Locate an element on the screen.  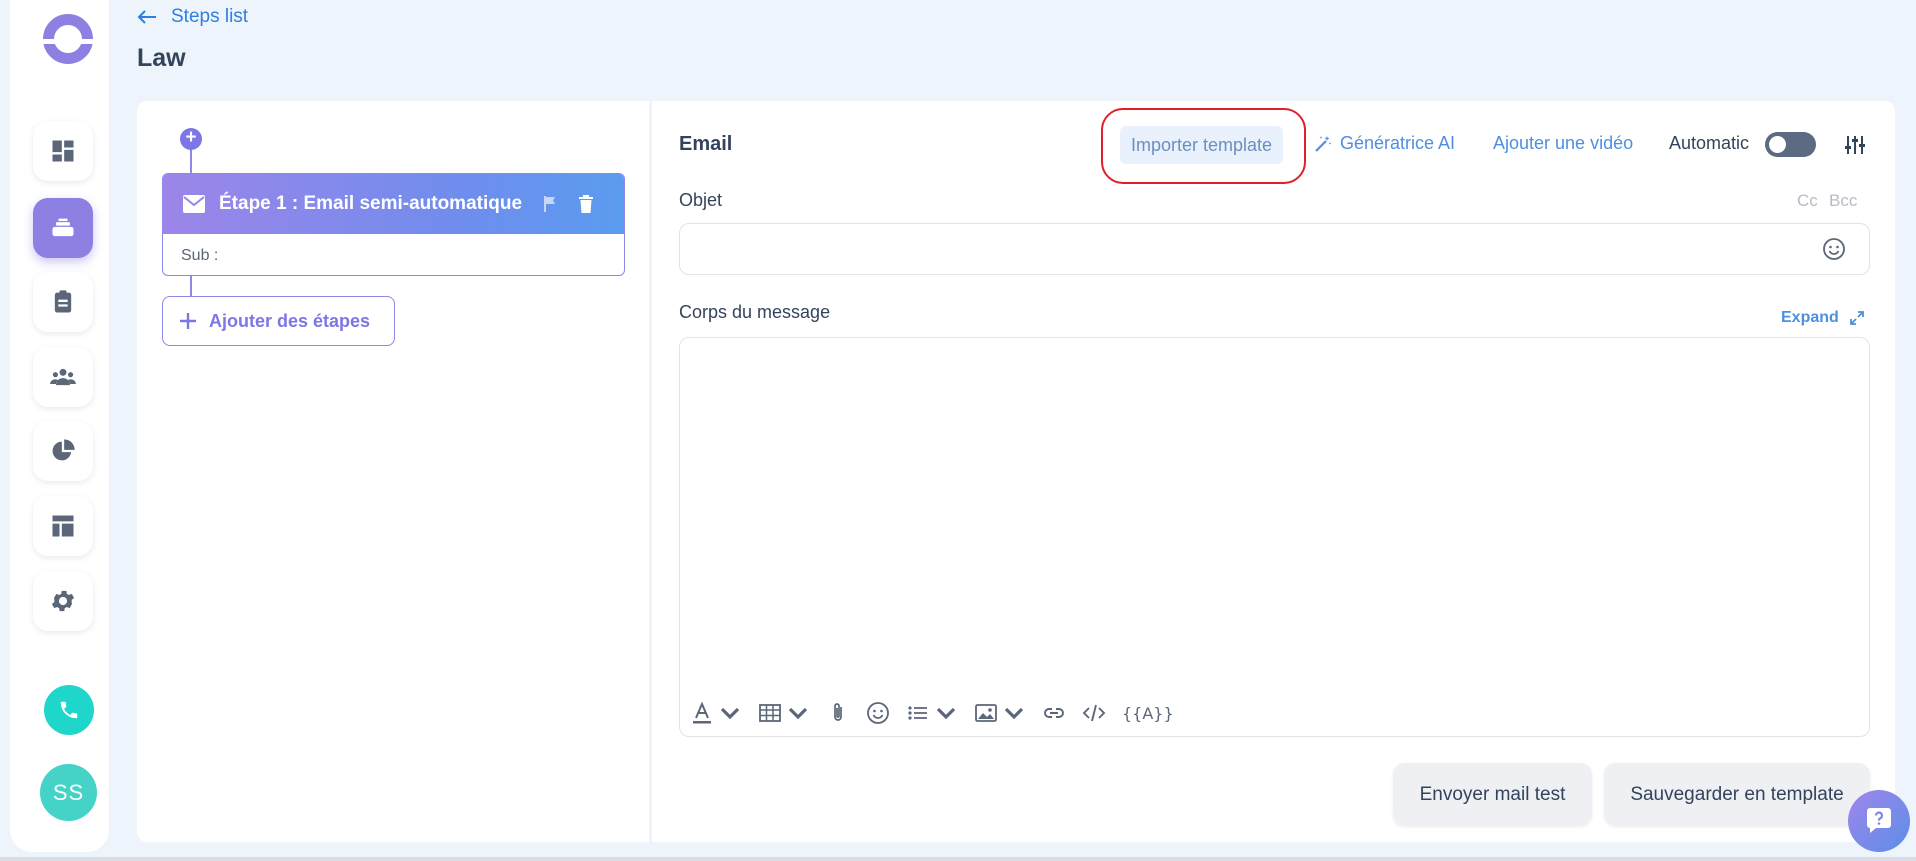
emoji-button is located at coordinates (878, 713).